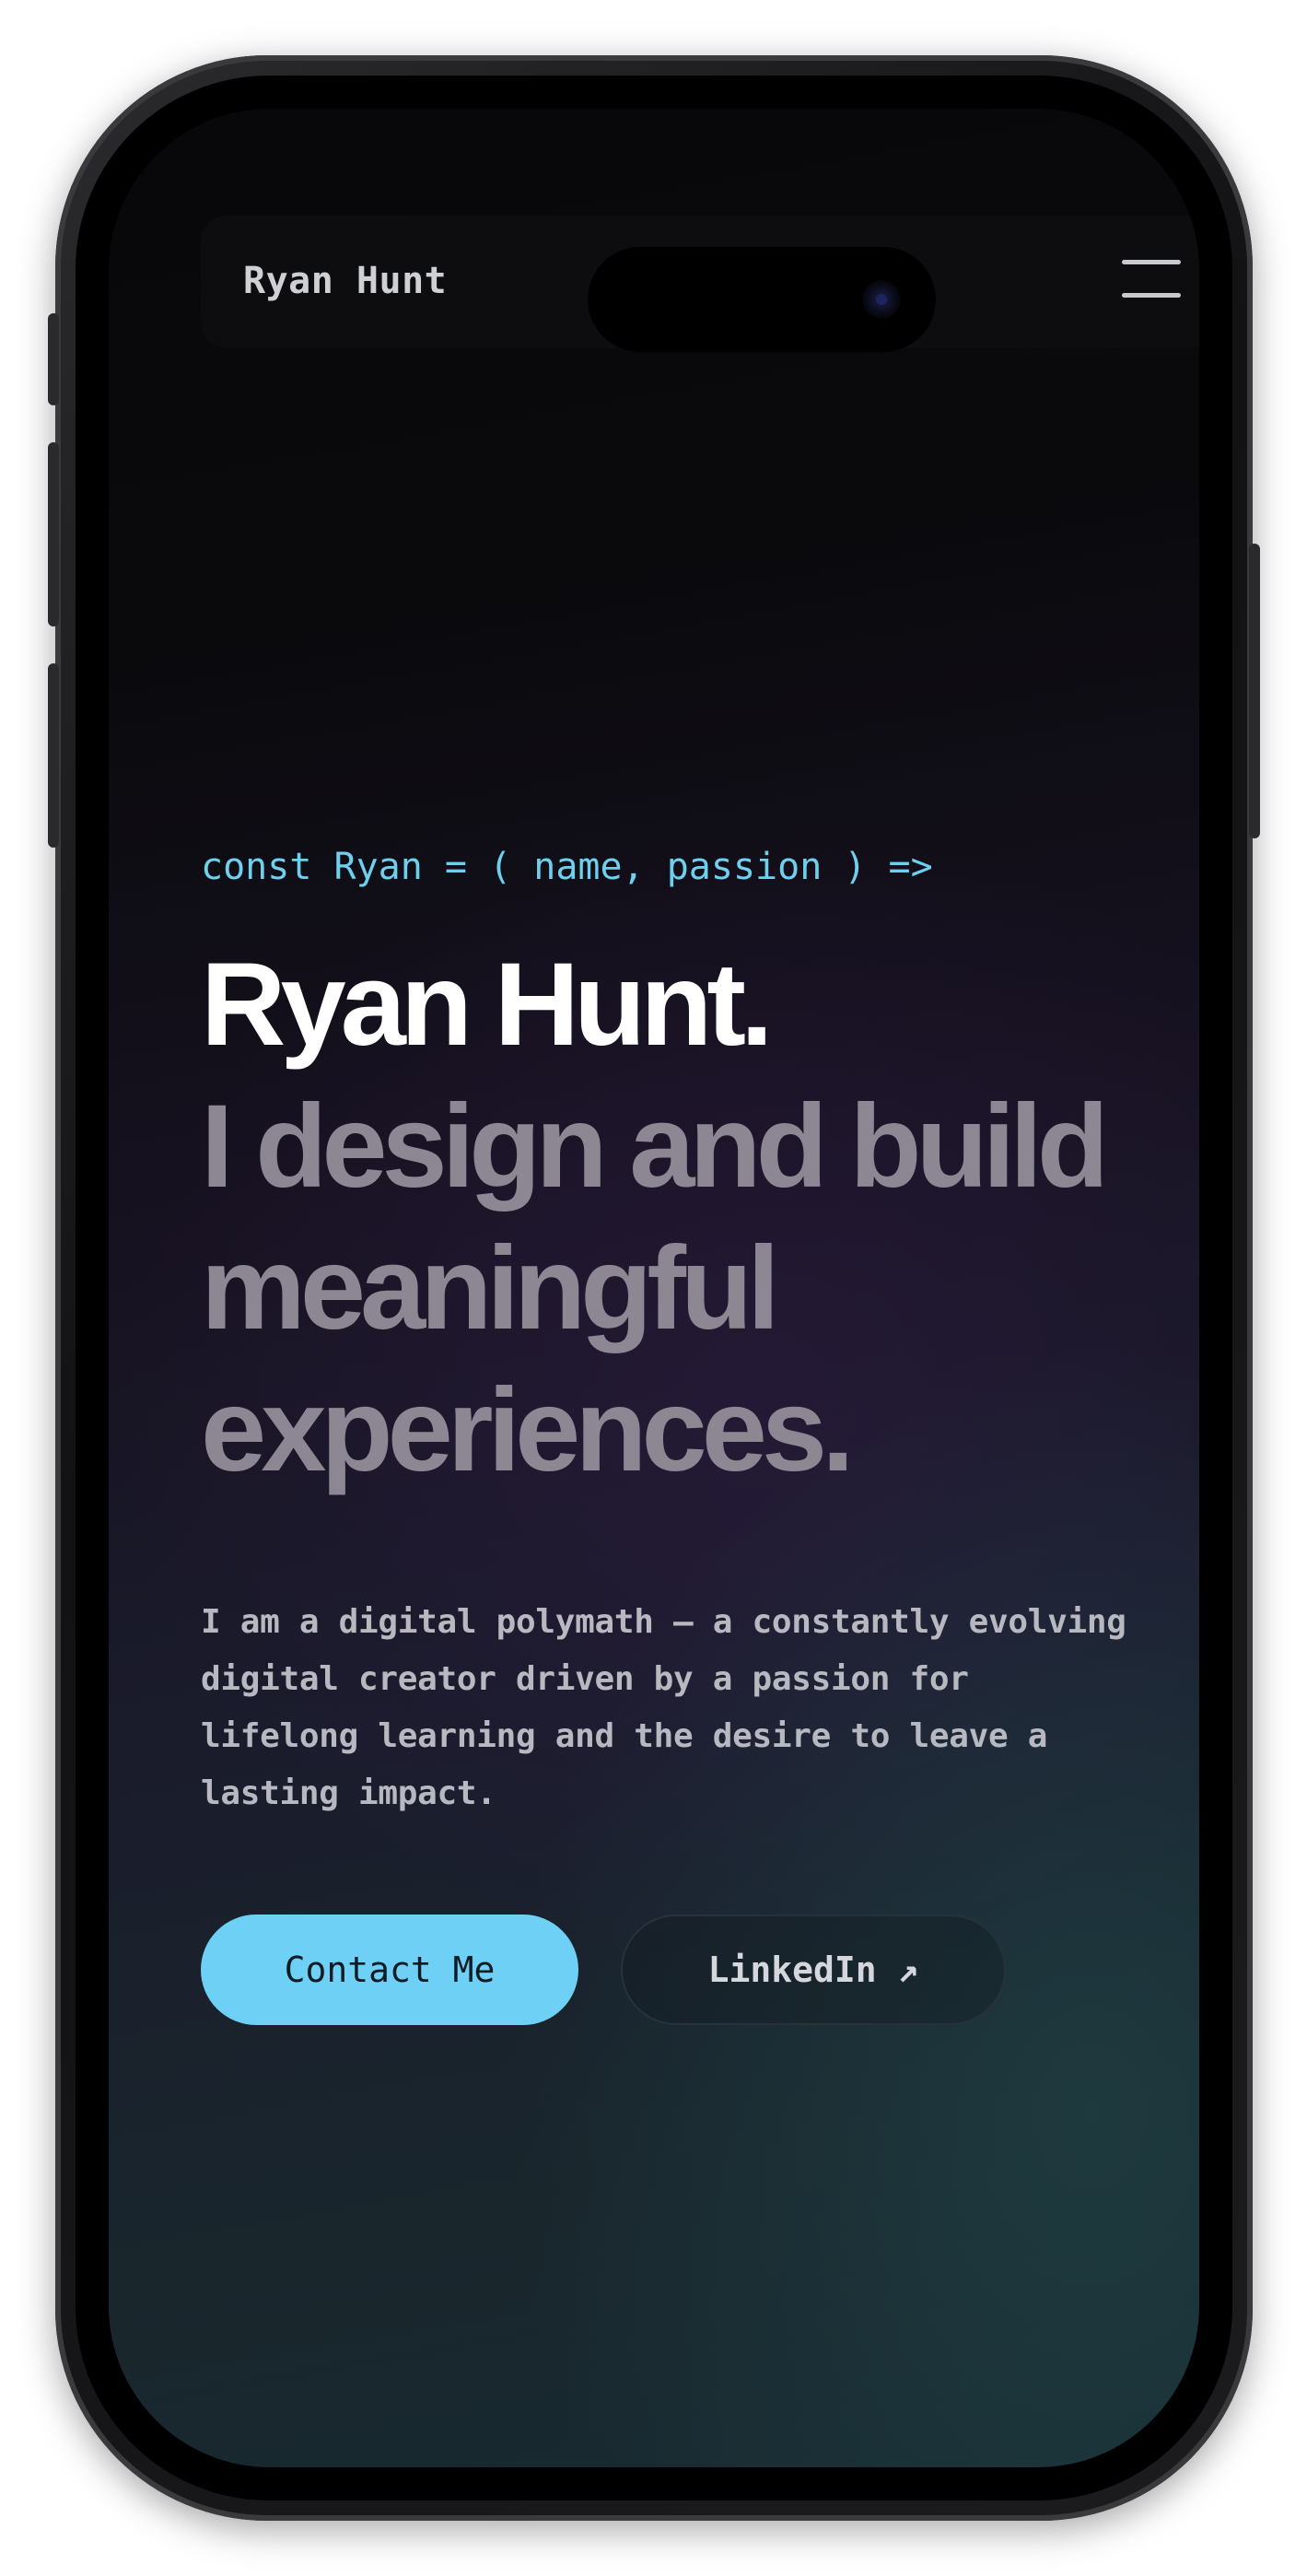 This screenshot has width=1307, height=2576. I want to click on intro-line: lasting impact., so click(349, 1793).